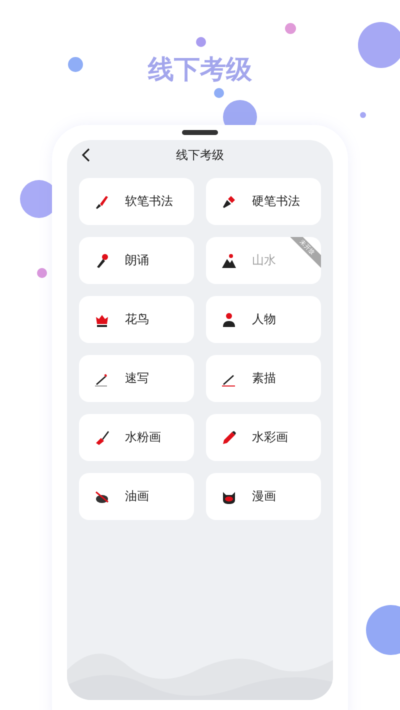  What do you see at coordinates (136, 437) in the screenshot?
I see `category-tile: 水粉画` at bounding box center [136, 437].